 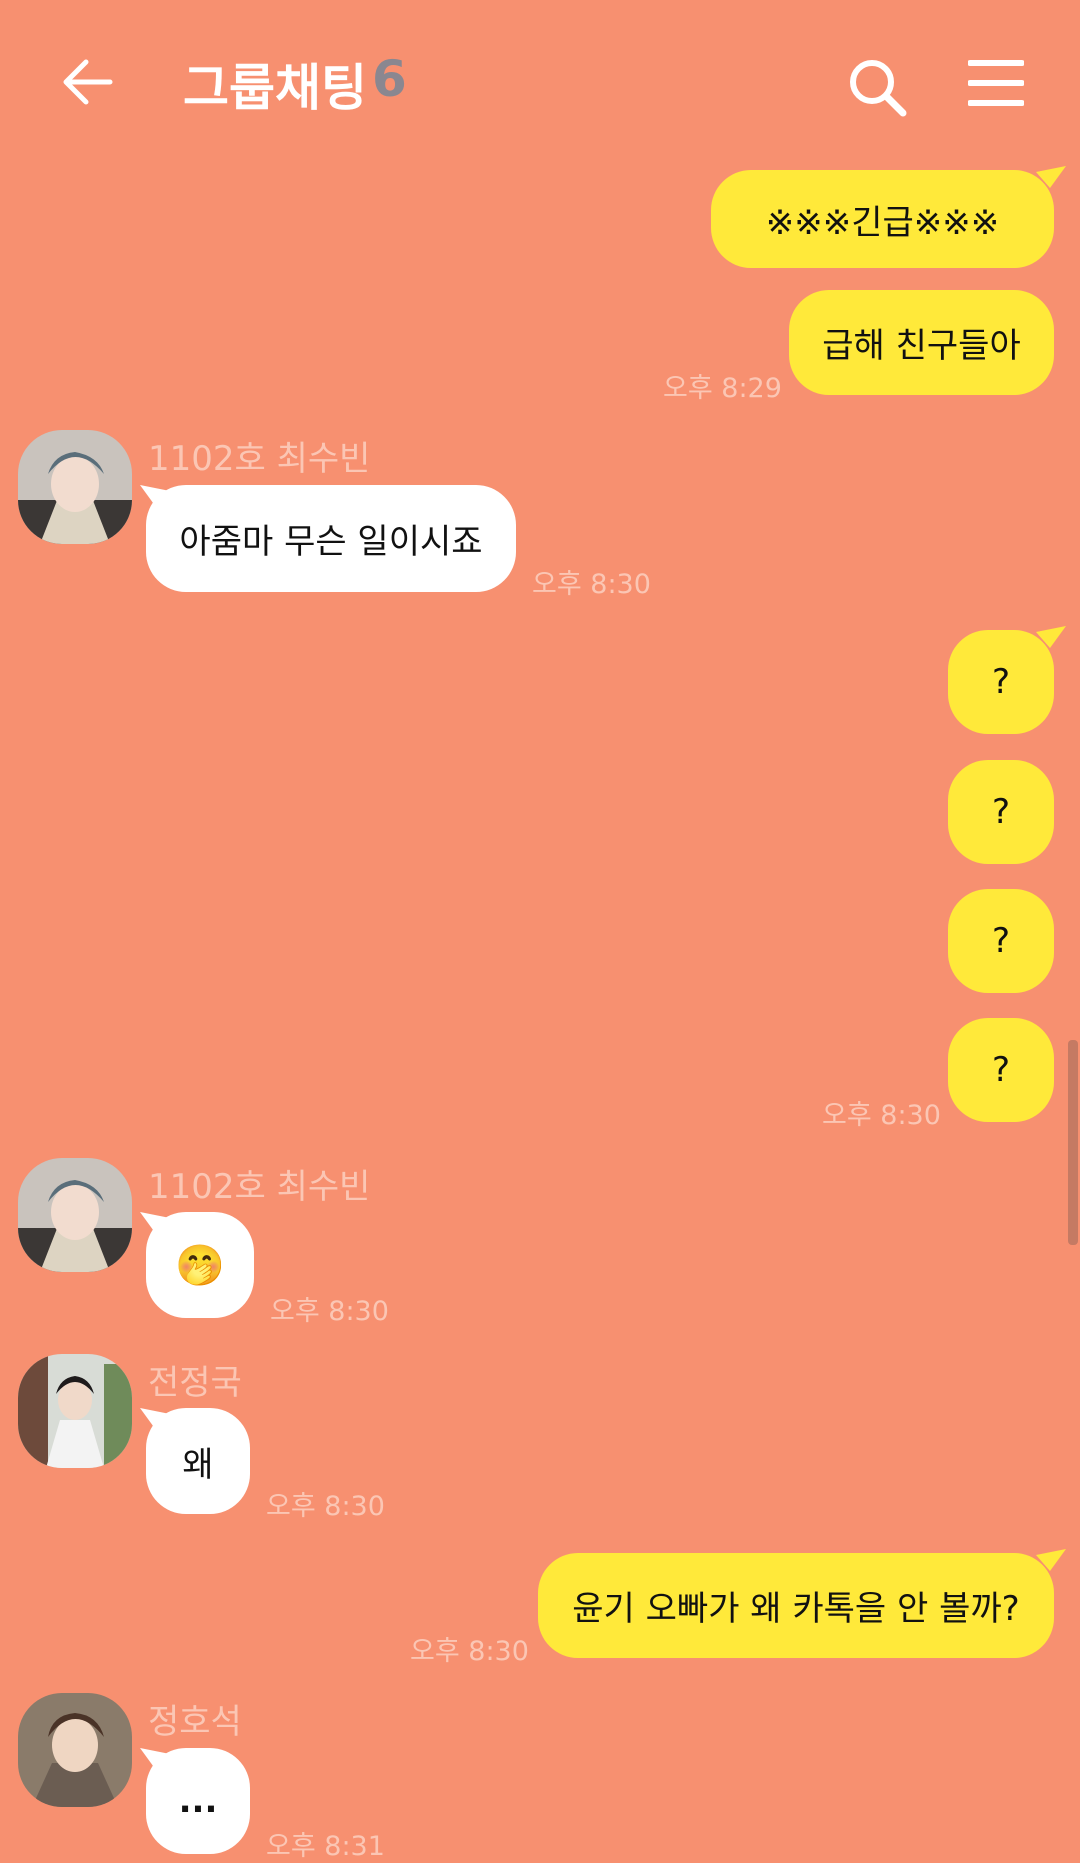 I want to click on sender-name: 전정국, so click(x=195, y=1383).